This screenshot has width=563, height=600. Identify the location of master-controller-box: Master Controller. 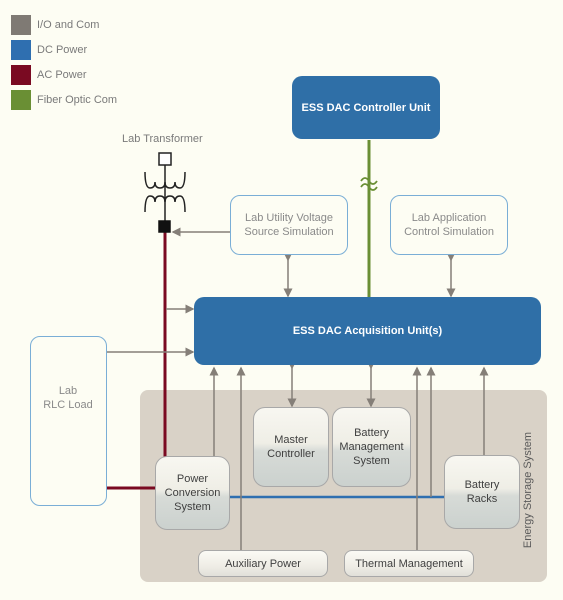
(291, 447).